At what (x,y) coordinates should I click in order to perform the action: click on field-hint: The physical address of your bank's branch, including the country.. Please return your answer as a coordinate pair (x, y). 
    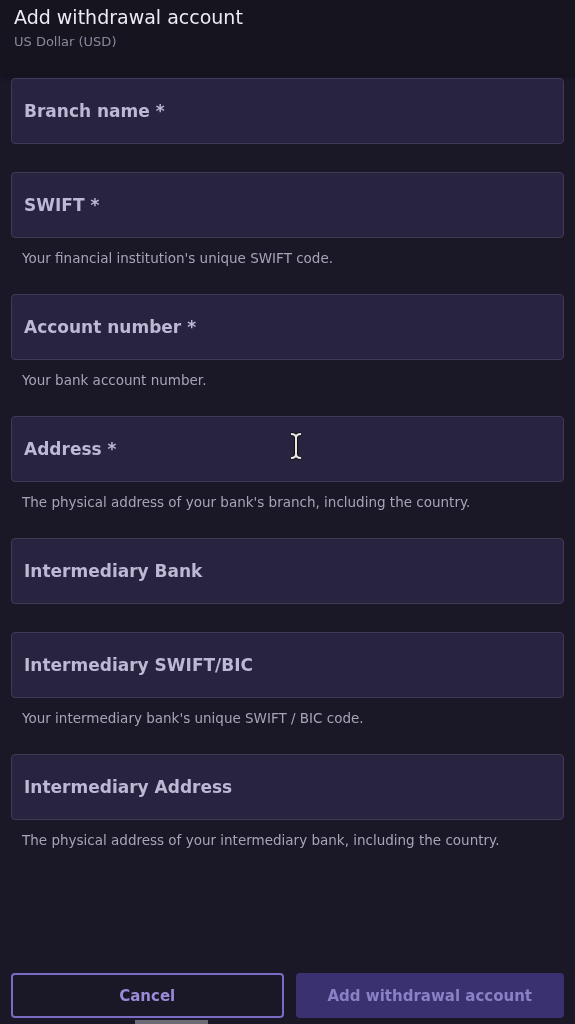
    Looking at the image, I should click on (246, 501).